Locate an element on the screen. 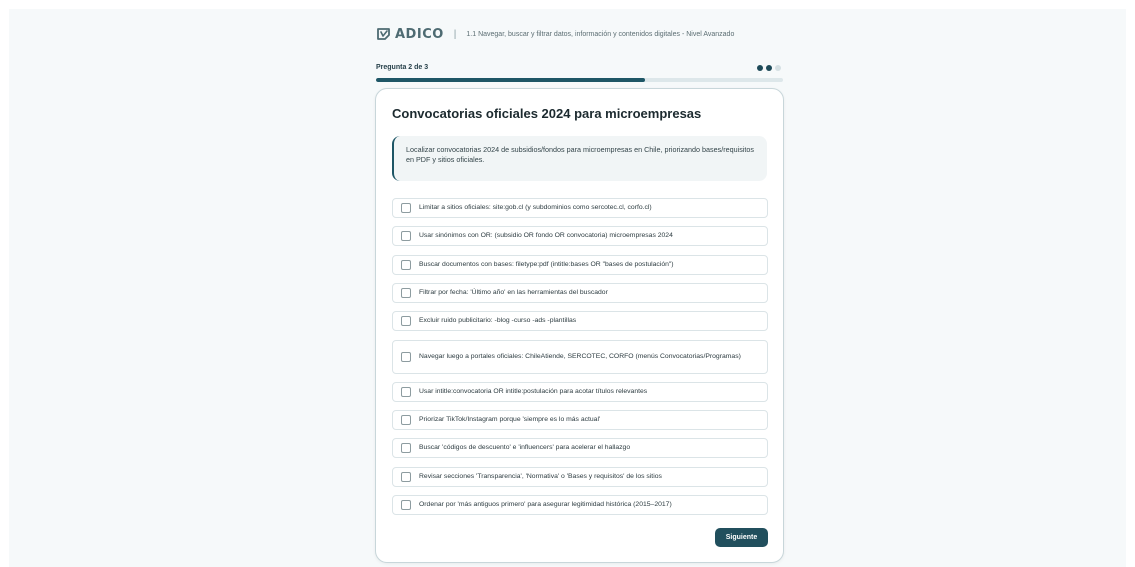 The image size is (1135, 567). logo-mark-icon is located at coordinates (383, 34).